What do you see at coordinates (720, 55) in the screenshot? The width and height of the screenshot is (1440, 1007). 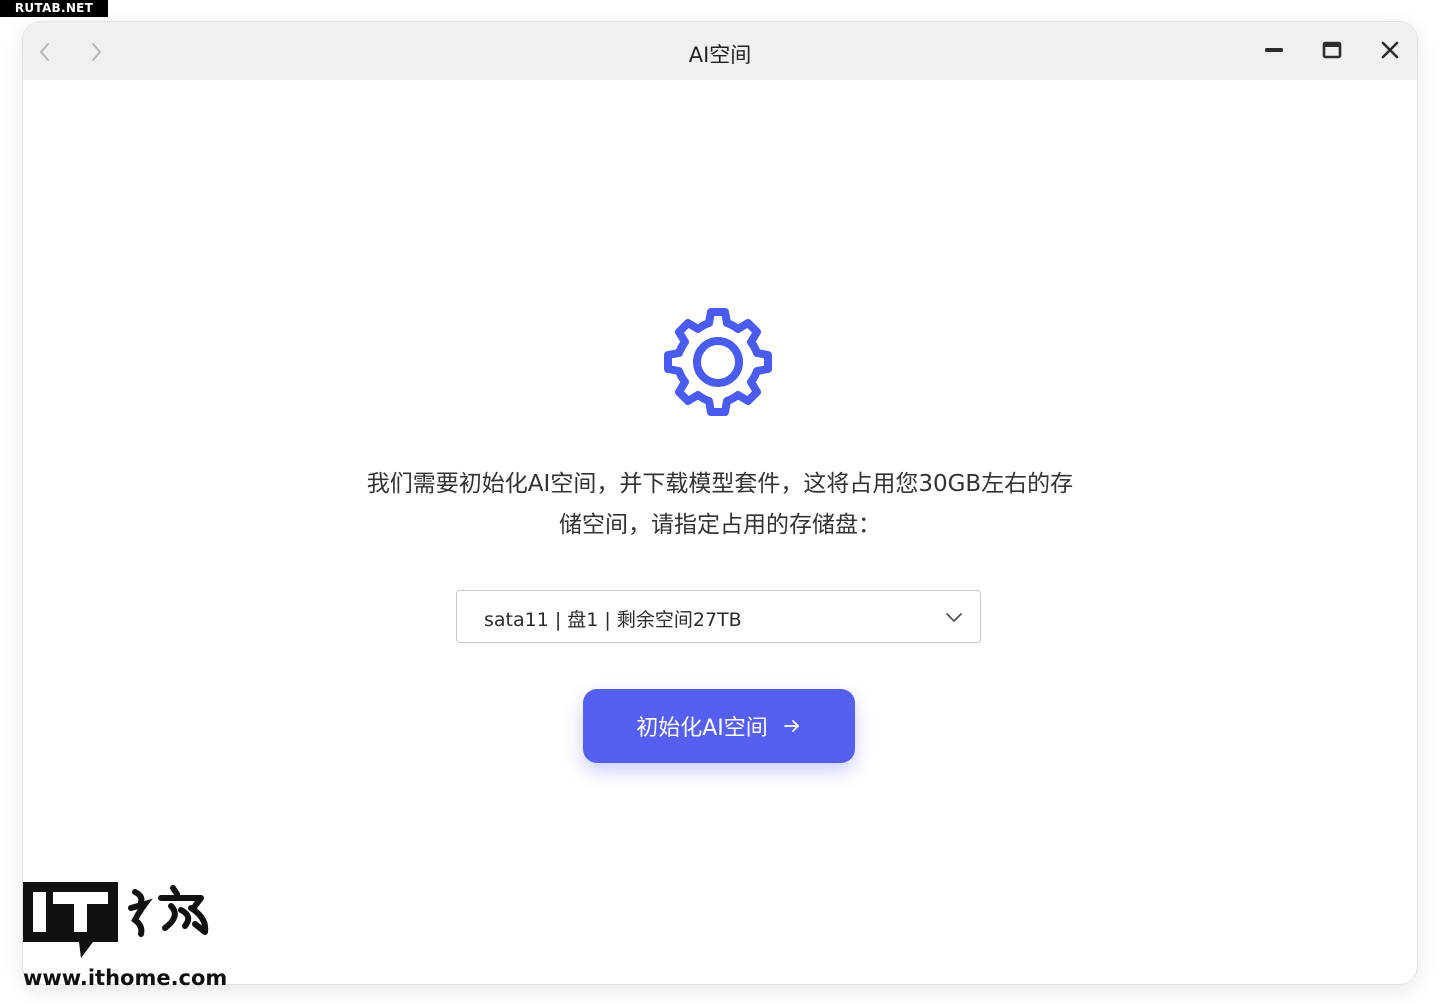 I see `window-title: AI空间` at bounding box center [720, 55].